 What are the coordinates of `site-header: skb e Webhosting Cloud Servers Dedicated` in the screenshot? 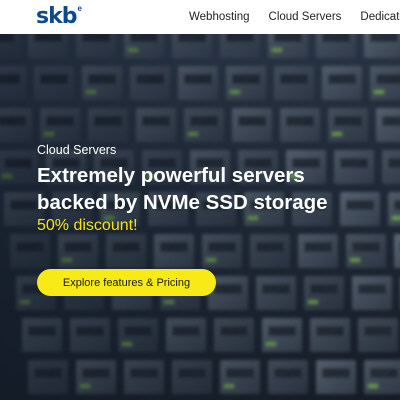 It's located at (200, 17).